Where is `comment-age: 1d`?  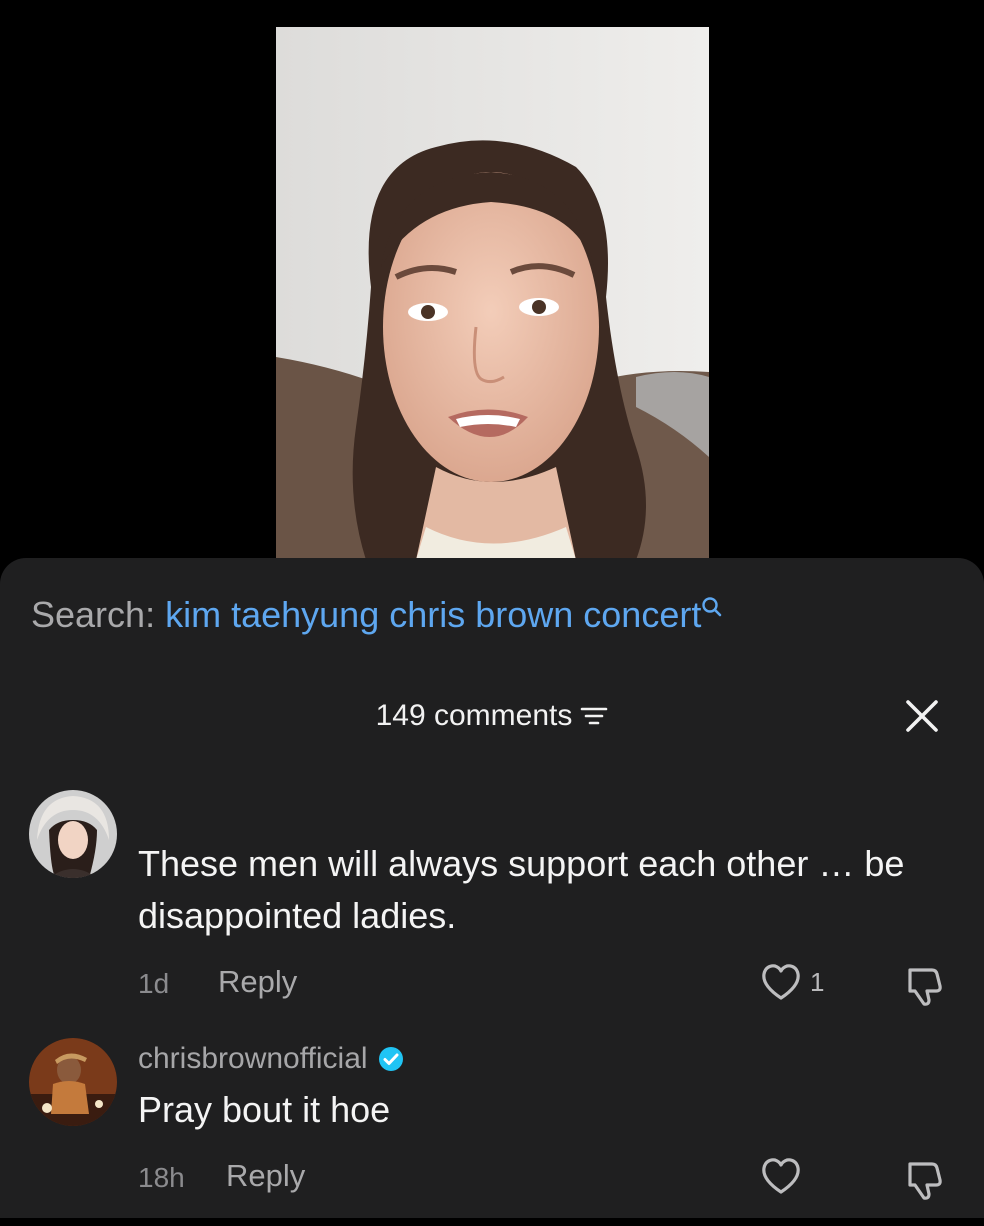 comment-age: 1d is located at coordinates (154, 983).